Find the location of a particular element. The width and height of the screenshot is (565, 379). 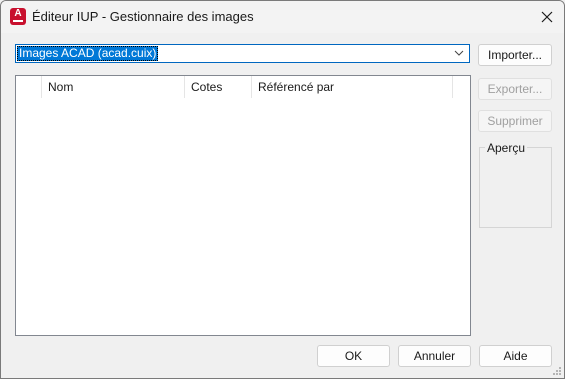

preview-label: Aperçu is located at coordinates (506, 148).